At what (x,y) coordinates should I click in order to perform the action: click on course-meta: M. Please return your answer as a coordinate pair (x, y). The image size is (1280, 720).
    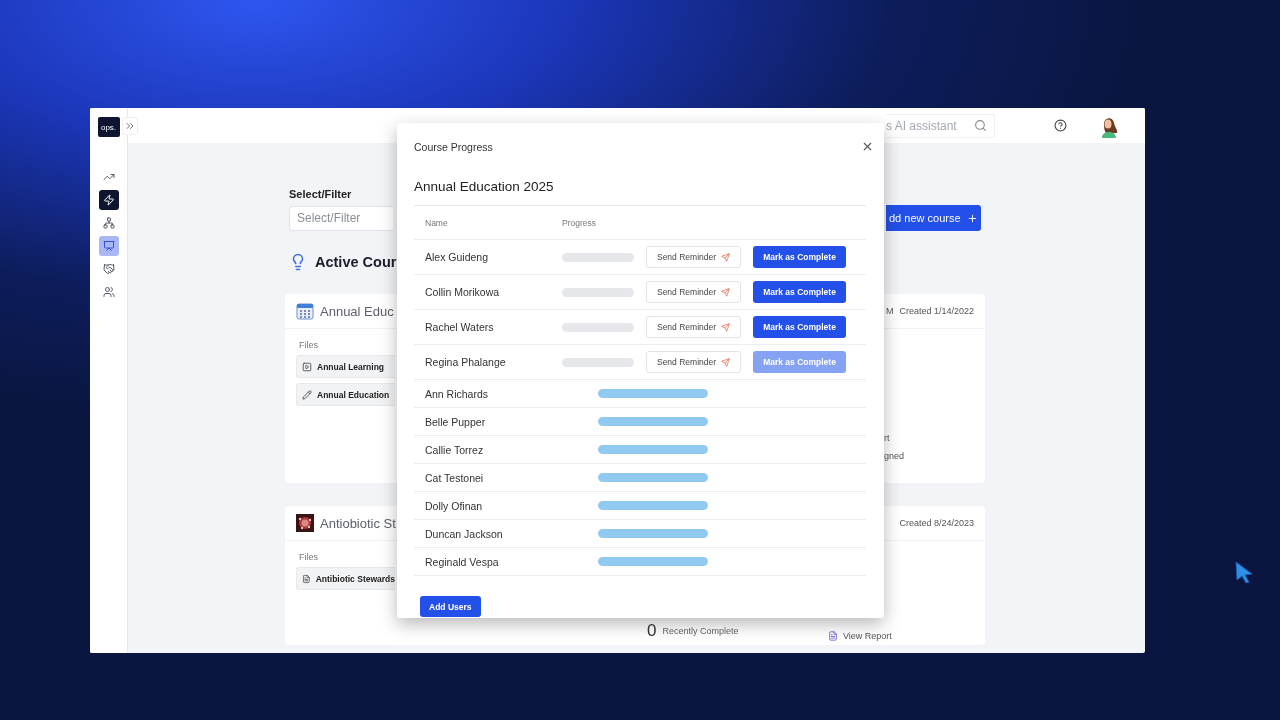
    Looking at the image, I should click on (889, 311).